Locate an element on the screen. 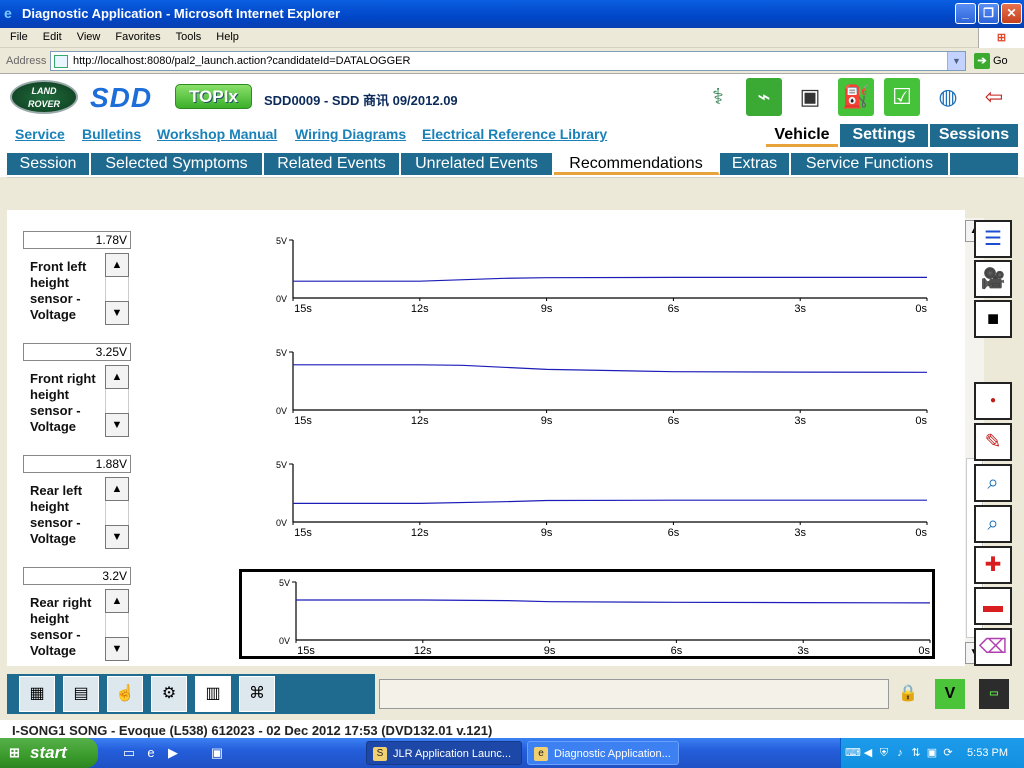 Image resolution: width=1024 pixels, height=768 pixels. network-config-icon: ⚙ is located at coordinates (169, 694).